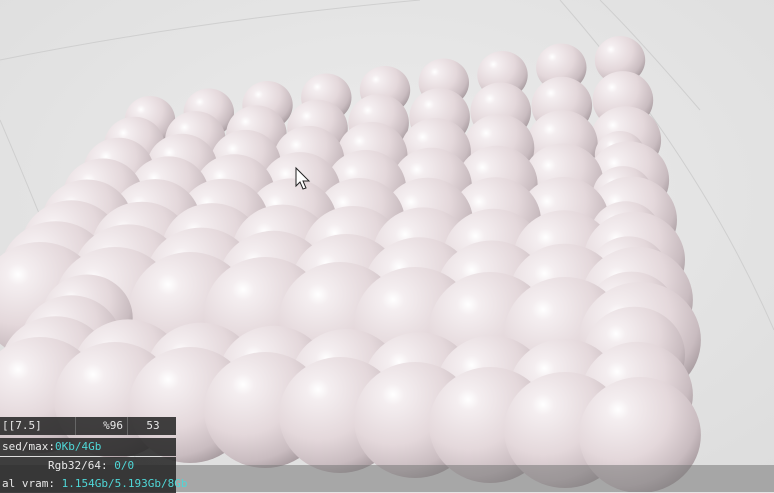 The image size is (774, 493). Describe the element at coordinates (124, 483) in the screenshot. I see `vram-value: 1.154Gb/5.193Gb/8Gb` at that location.